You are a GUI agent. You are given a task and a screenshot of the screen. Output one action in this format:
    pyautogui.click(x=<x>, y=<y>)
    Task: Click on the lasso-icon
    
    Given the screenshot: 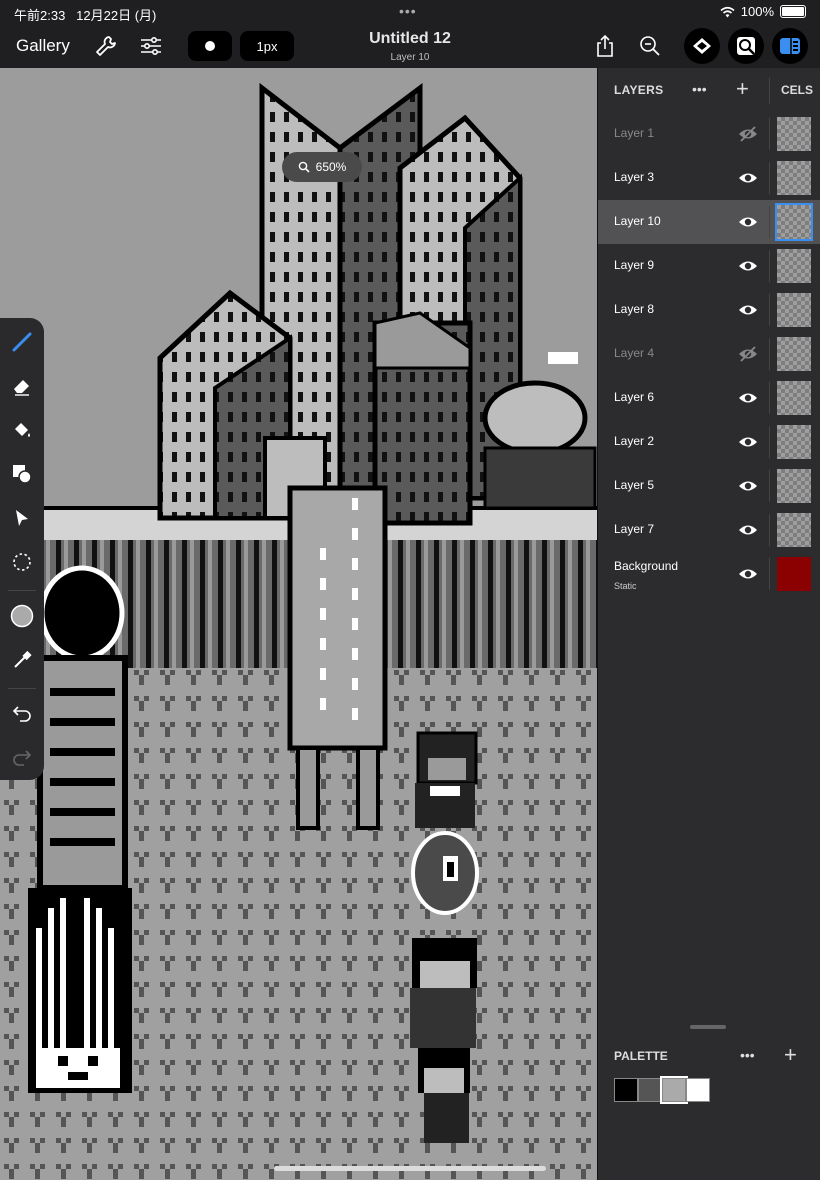 What is the action you would take?
    pyautogui.click(x=22, y=562)
    